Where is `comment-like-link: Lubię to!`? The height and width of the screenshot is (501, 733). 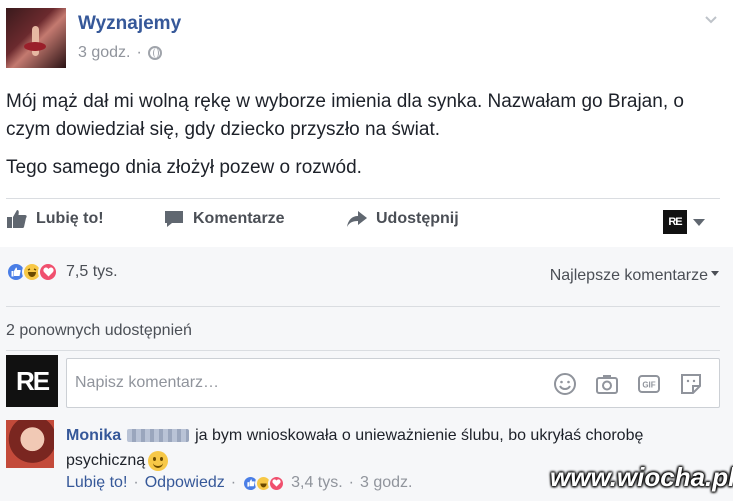 comment-like-link: Lubię to! is located at coordinates (96, 483).